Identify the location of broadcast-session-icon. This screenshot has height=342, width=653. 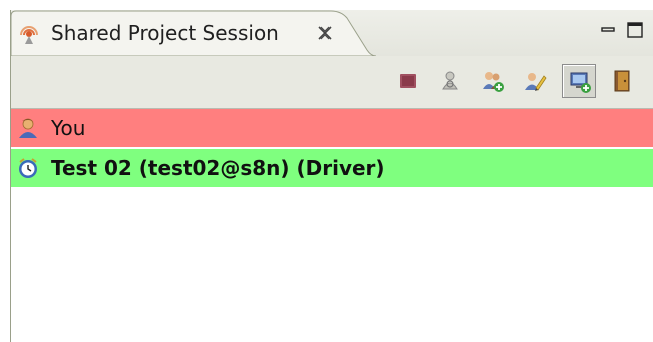
(29, 33).